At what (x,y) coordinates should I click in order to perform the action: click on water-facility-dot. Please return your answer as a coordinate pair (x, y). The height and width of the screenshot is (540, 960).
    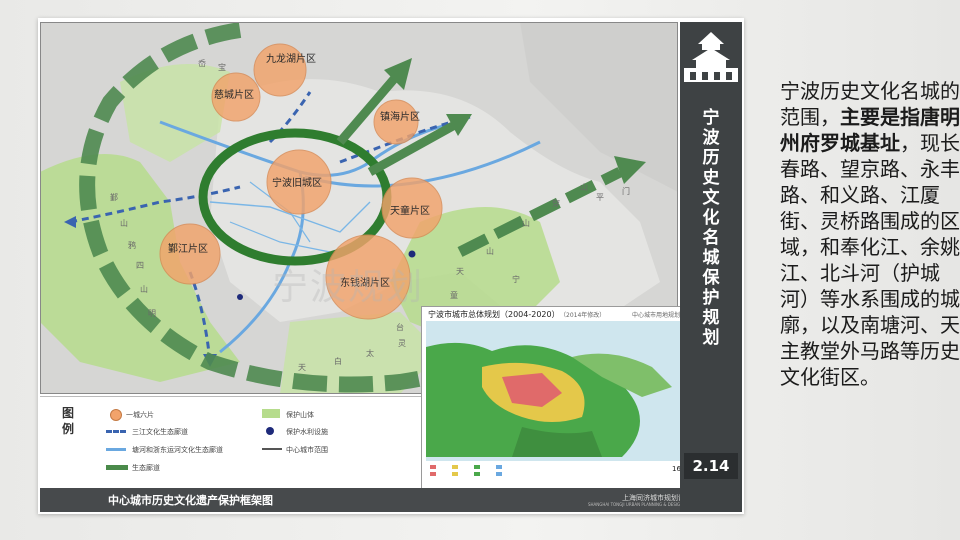
    Looking at the image, I should click on (412, 254).